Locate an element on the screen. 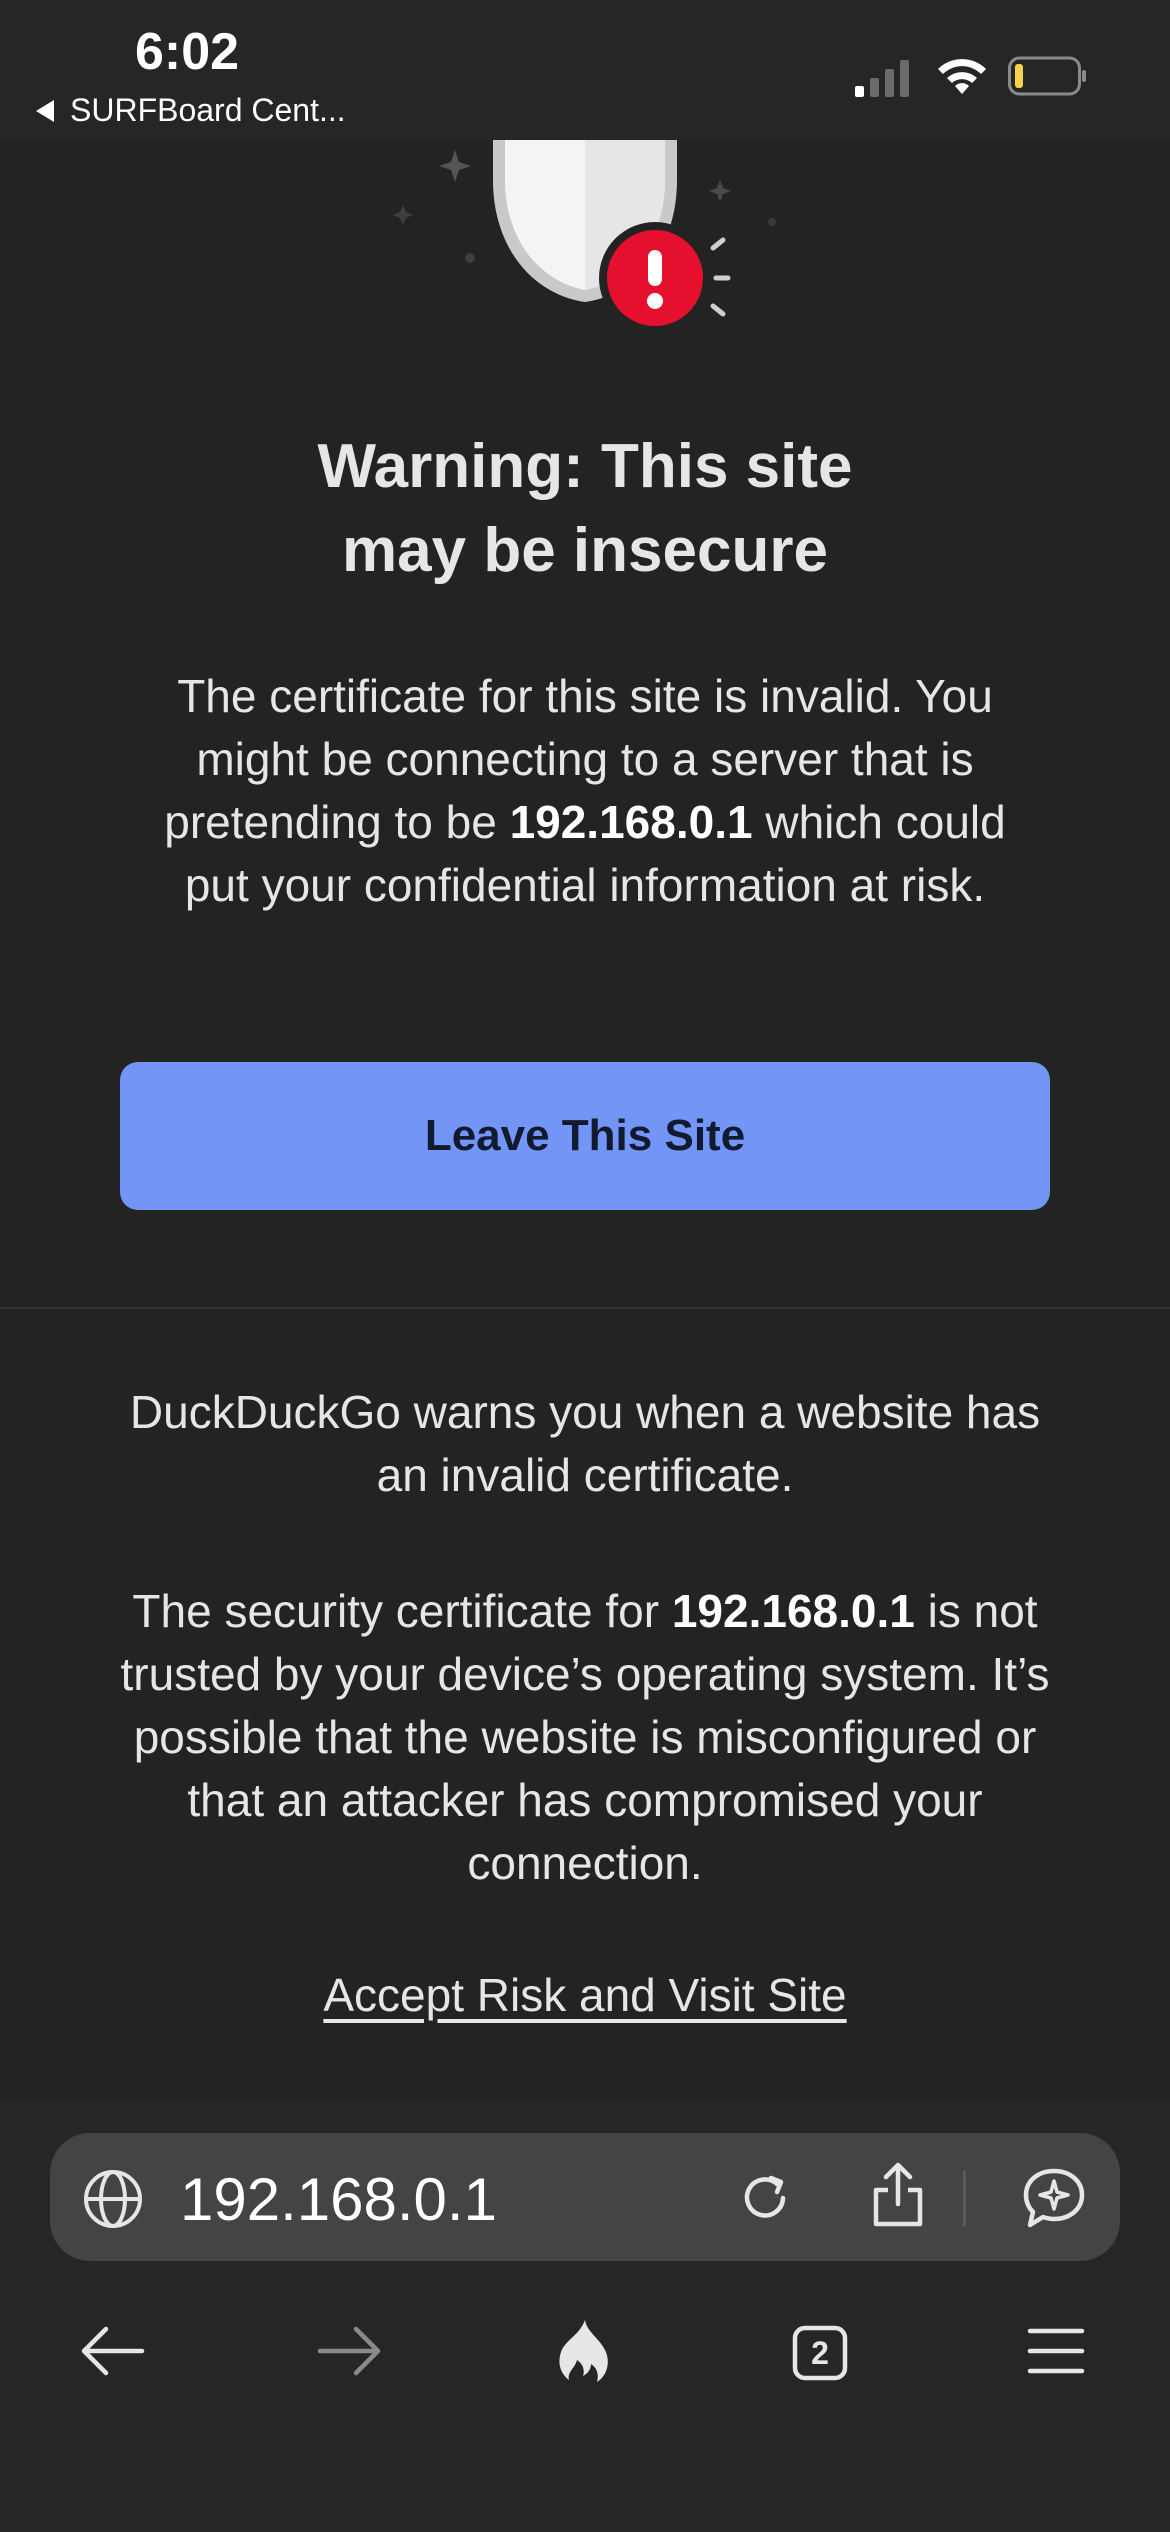 The height and width of the screenshot is (2532, 1170). cellular-signal-icon is located at coordinates (882, 78).